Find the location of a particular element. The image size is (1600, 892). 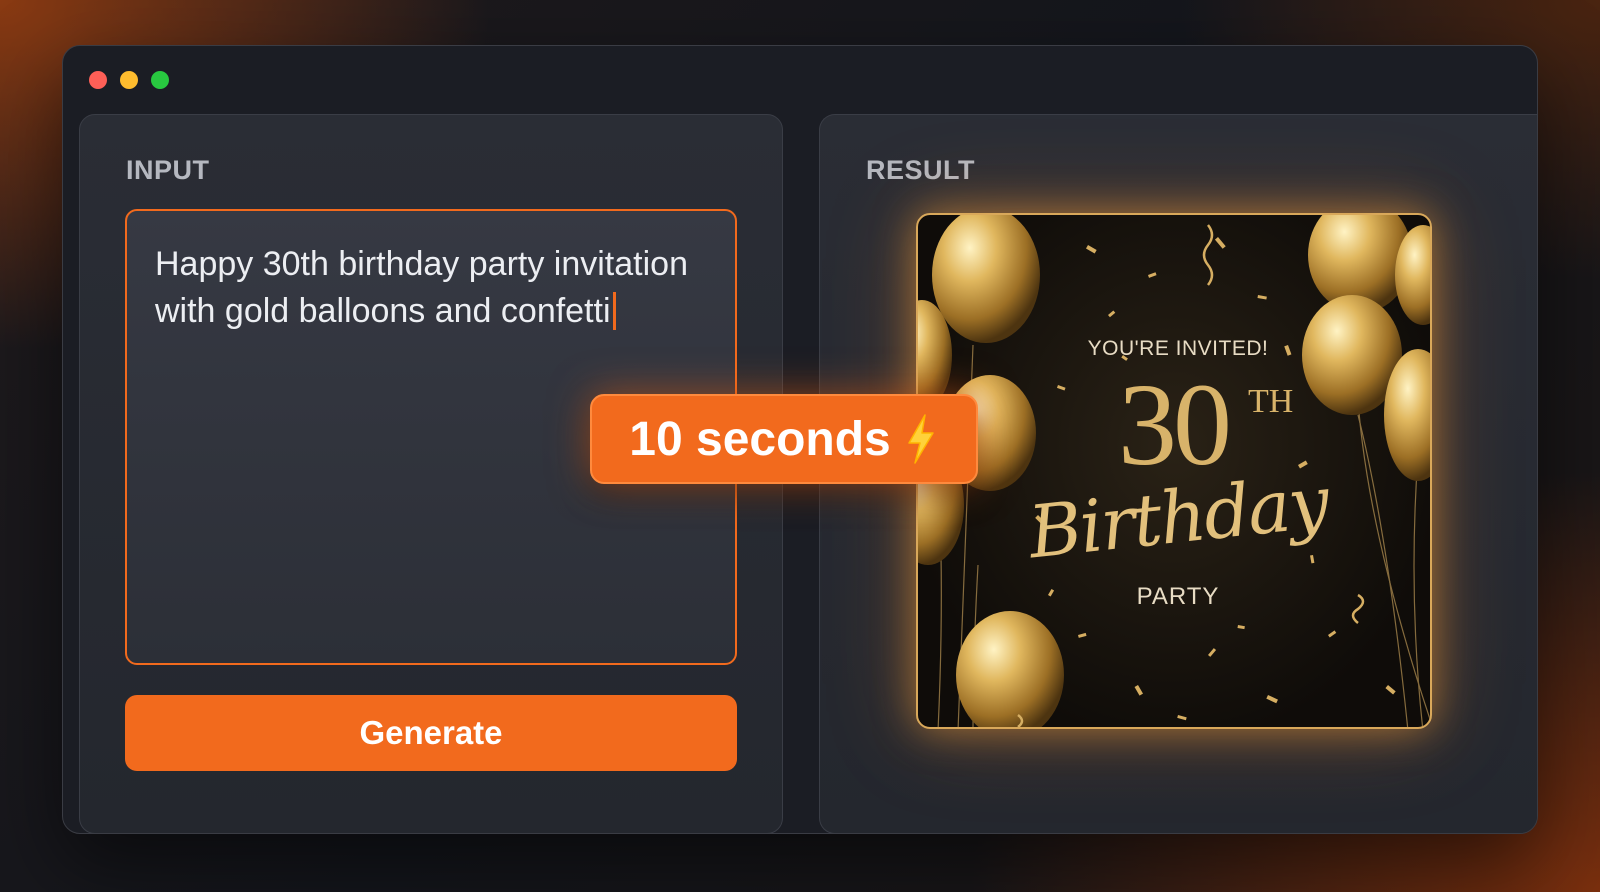

lightning-bolt-icon is located at coordinates (920, 439).